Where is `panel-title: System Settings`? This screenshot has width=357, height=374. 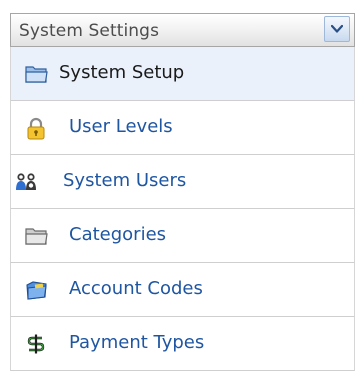 panel-title: System Settings is located at coordinates (89, 31).